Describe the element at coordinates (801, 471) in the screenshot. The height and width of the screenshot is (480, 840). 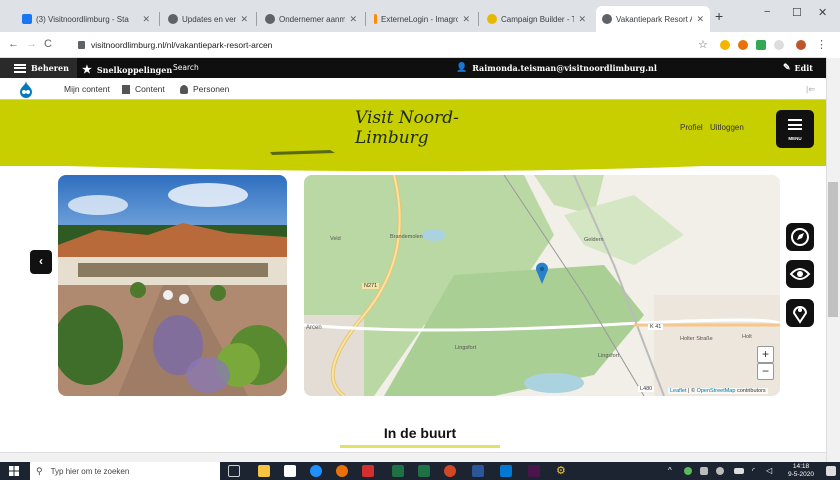
I see `taskbar-clock: 14:18 9-5-2020` at that location.